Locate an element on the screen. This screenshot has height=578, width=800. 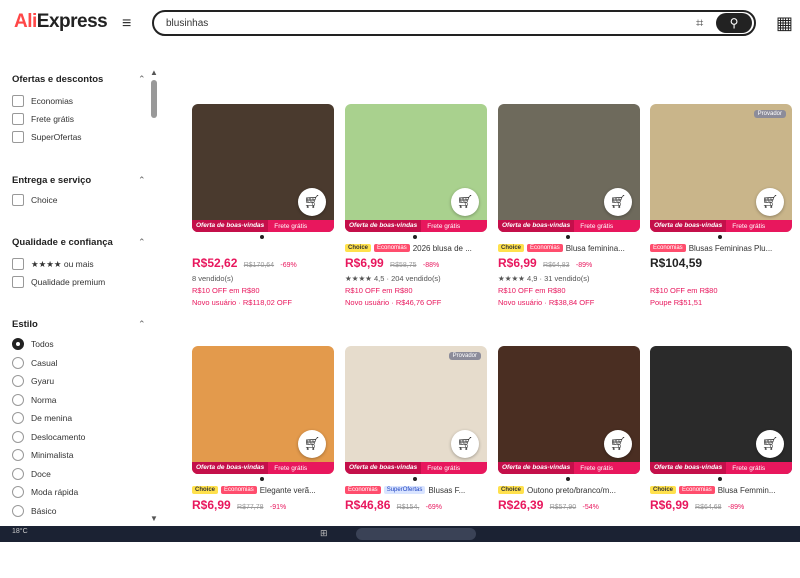
search-input is located at coordinates (426, 23).